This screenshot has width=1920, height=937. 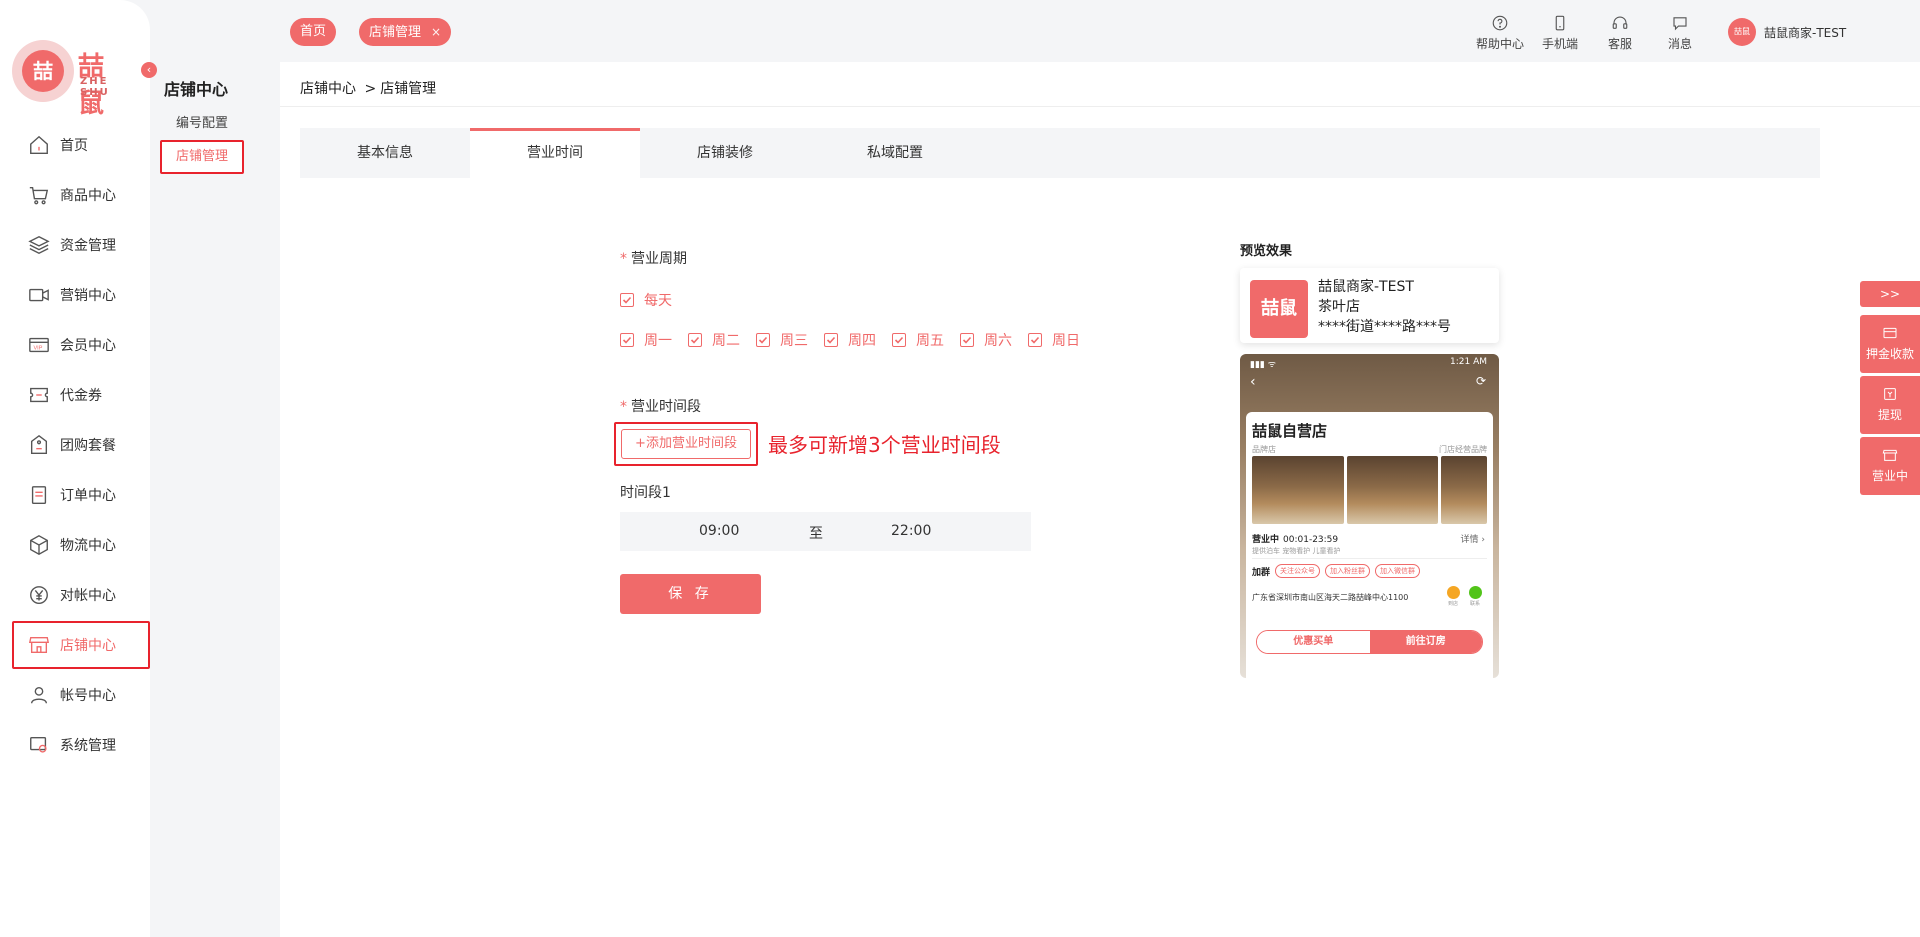 What do you see at coordinates (884, 445) in the screenshot?
I see `max-periods-hint: 最多可新增3个营业时间段` at bounding box center [884, 445].